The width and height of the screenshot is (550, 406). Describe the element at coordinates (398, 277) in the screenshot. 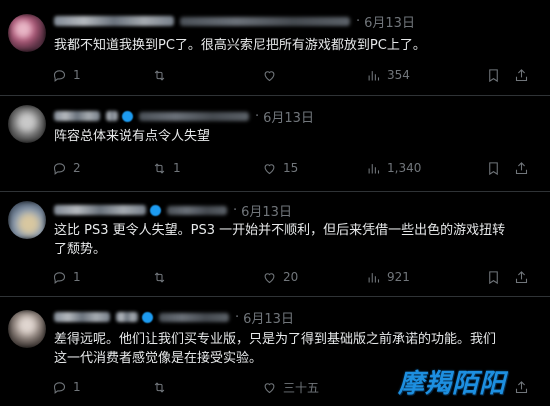

I see `views-count: 921` at that location.